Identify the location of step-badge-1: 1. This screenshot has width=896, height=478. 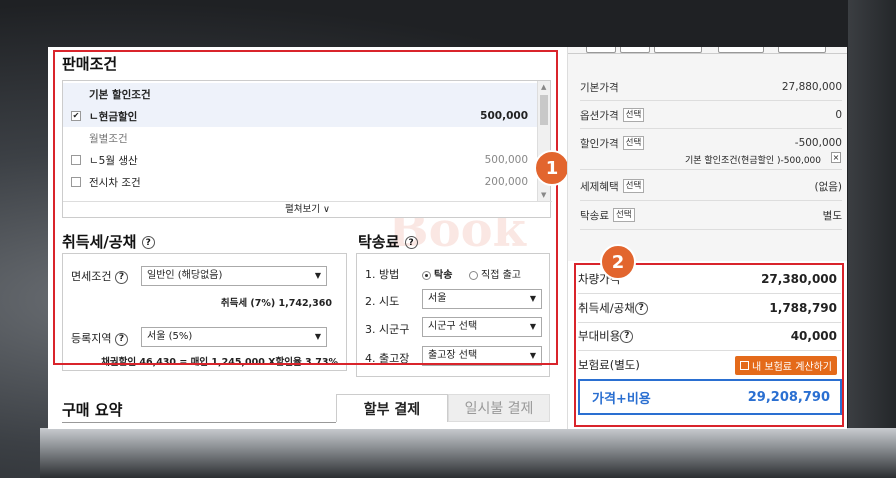
(552, 168).